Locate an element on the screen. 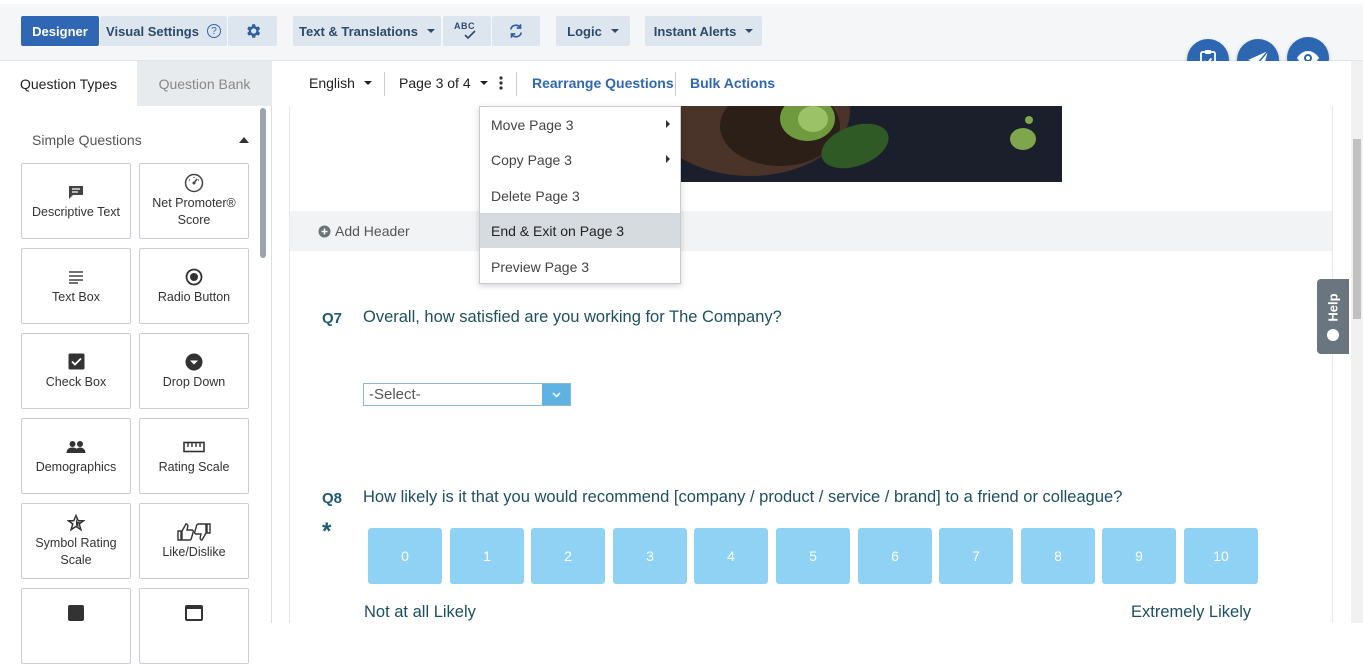 This screenshot has width=1363, height=664. refresh-button is located at coordinates (516, 31).